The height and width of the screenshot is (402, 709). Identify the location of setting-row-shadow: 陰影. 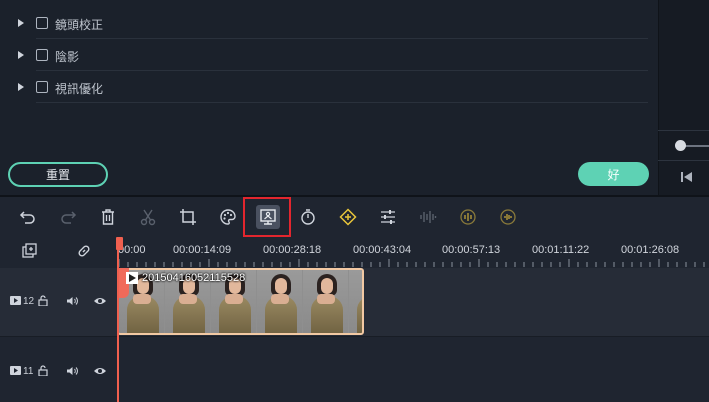
(329, 55).